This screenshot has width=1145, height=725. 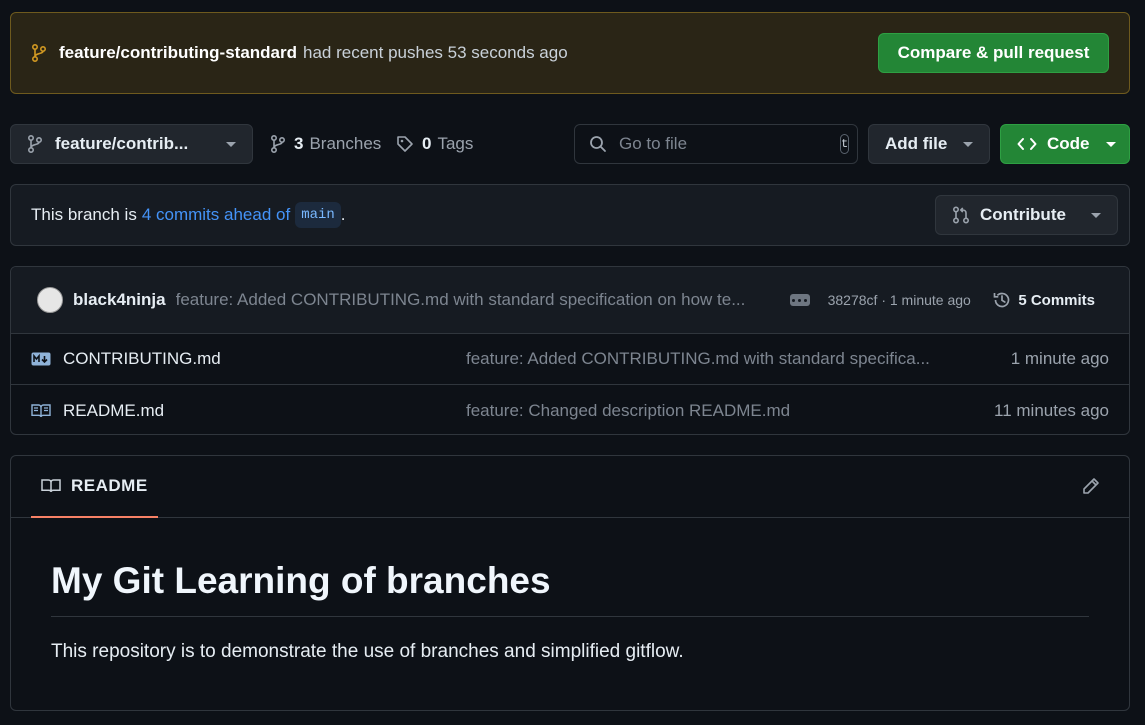 What do you see at coordinates (1056, 300) in the screenshot?
I see `commits-count-label: 5 Commits` at bounding box center [1056, 300].